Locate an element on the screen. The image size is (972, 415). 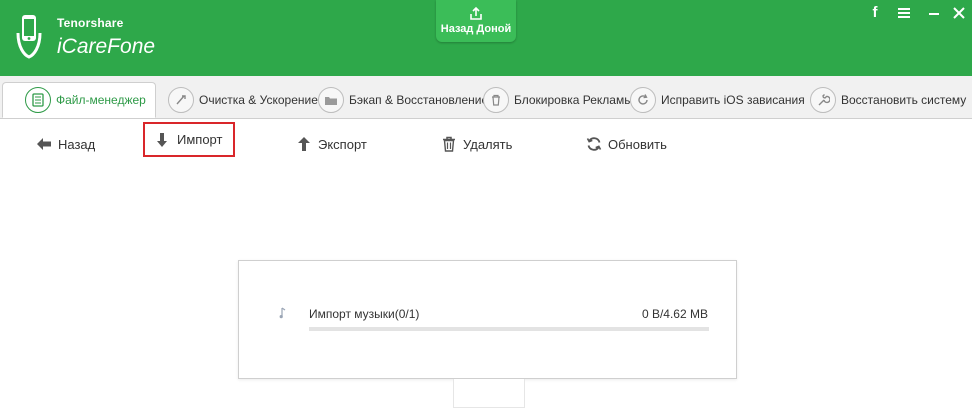
facebook-icon: f is located at coordinates (875, 13).